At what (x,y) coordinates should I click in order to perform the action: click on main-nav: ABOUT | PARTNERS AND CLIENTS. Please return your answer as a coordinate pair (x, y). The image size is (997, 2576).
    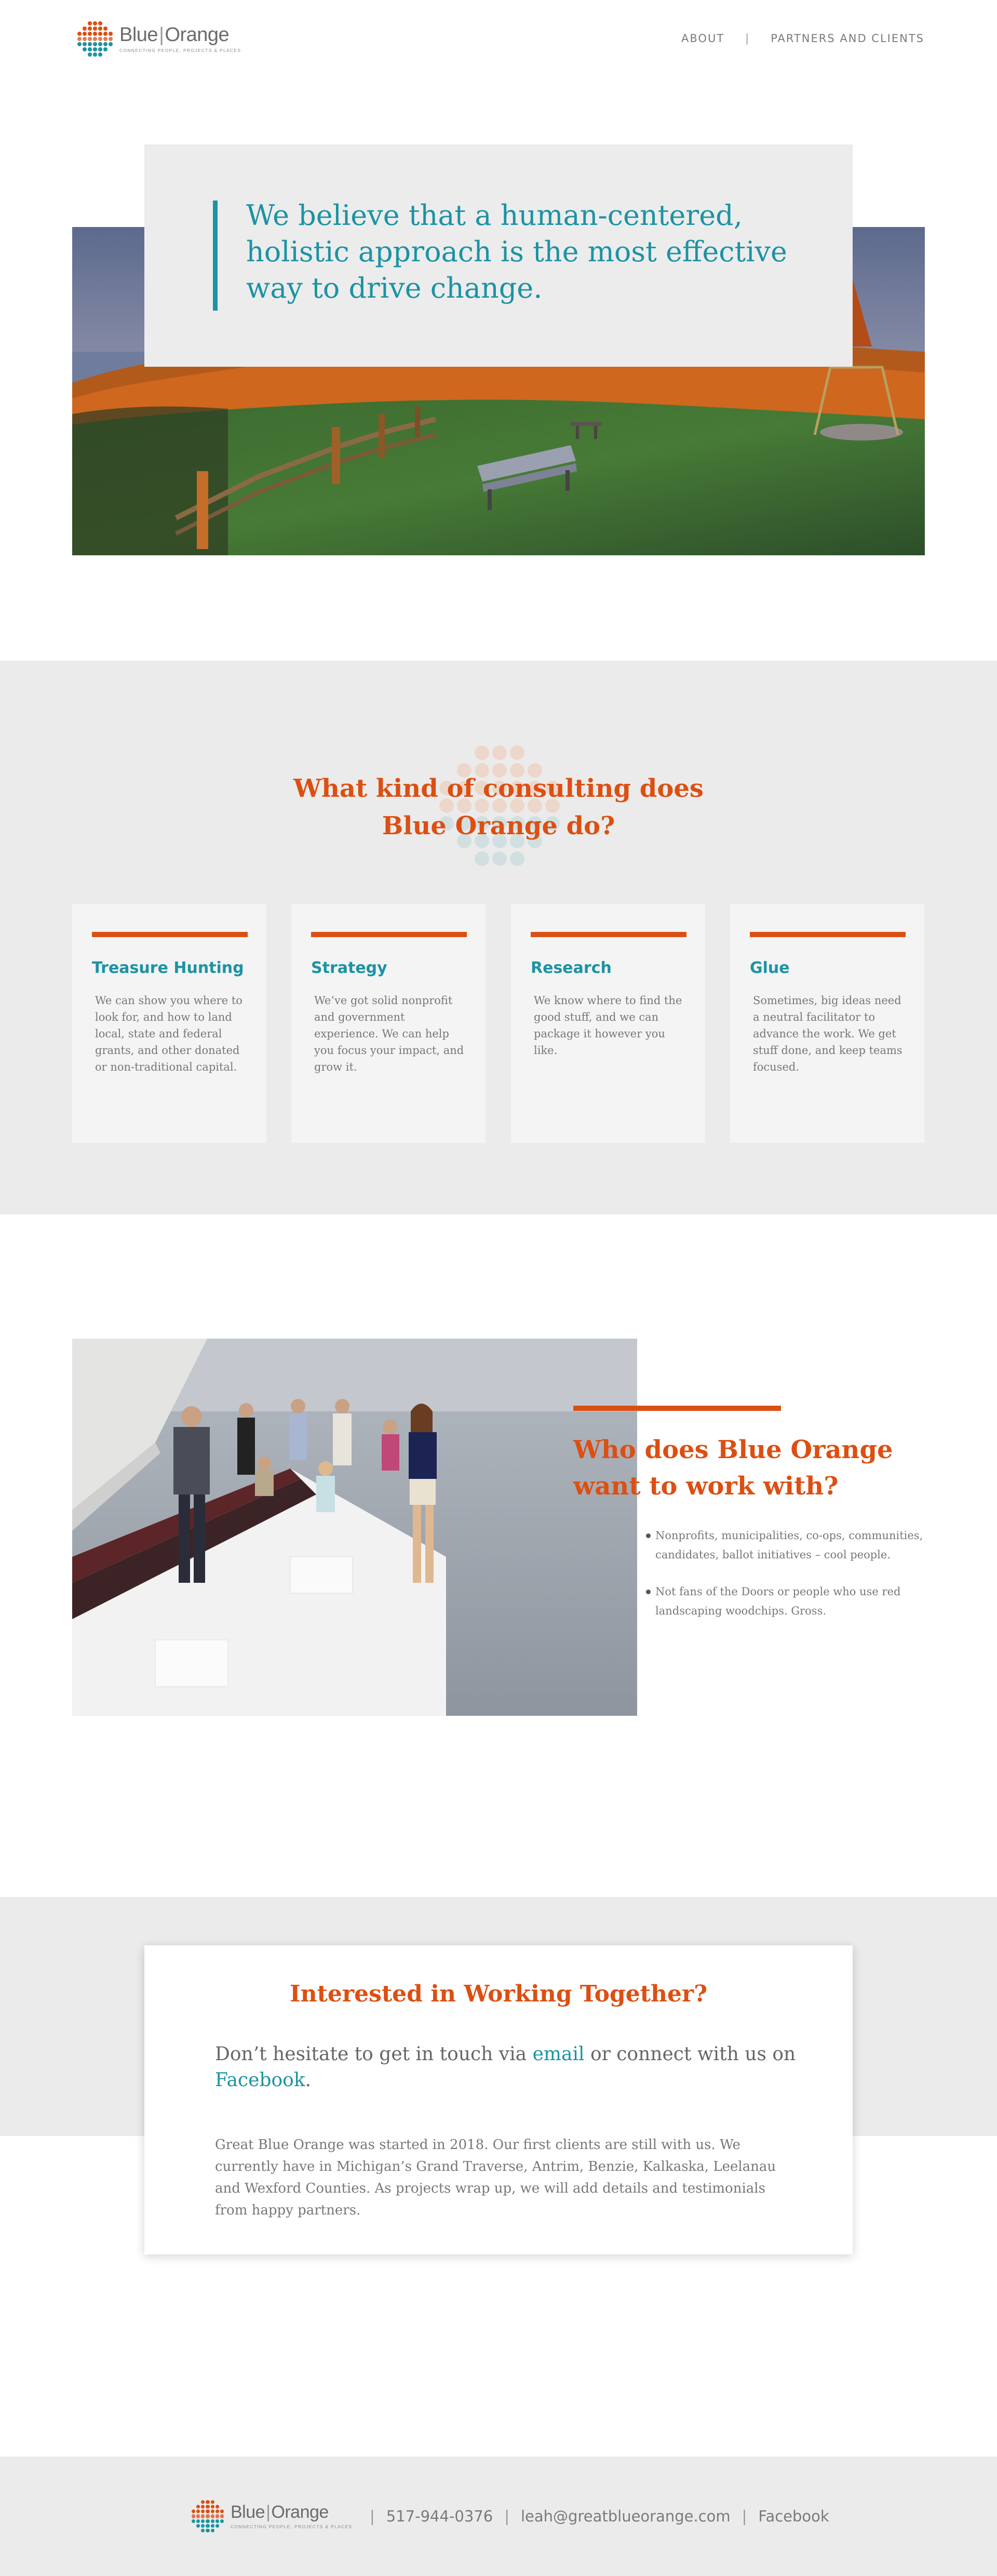
    Looking at the image, I should click on (802, 38).